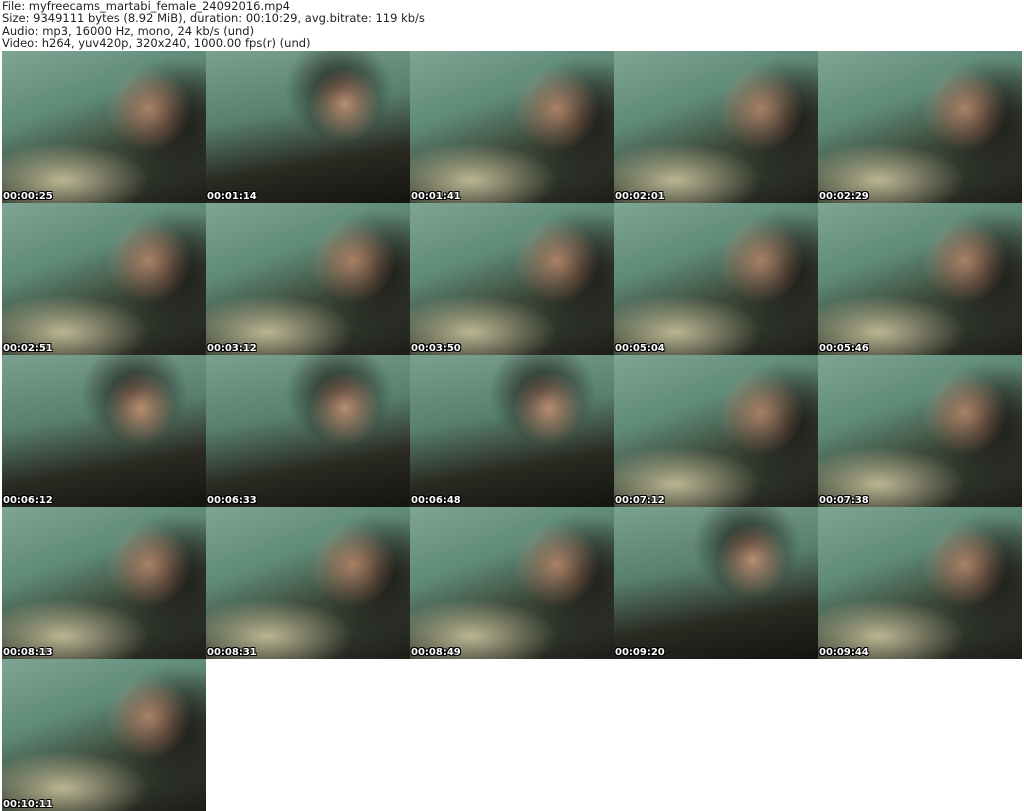 Image resolution: width=1024 pixels, height=811 pixels. Describe the element at coordinates (104, 735) in the screenshot. I see `video-thumbnail: 00:10:11` at that location.